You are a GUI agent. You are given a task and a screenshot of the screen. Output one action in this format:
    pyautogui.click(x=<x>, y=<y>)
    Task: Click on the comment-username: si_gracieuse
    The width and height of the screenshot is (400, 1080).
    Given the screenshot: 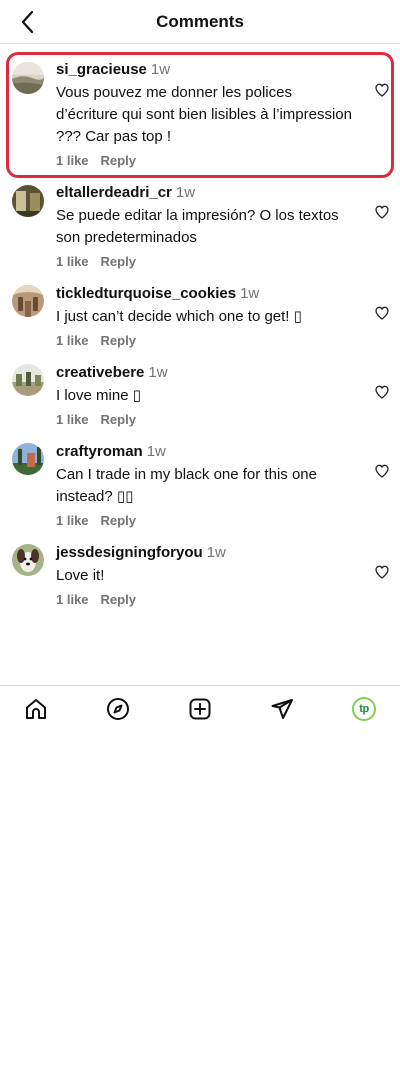 What is the action you would take?
    pyautogui.click(x=101, y=69)
    